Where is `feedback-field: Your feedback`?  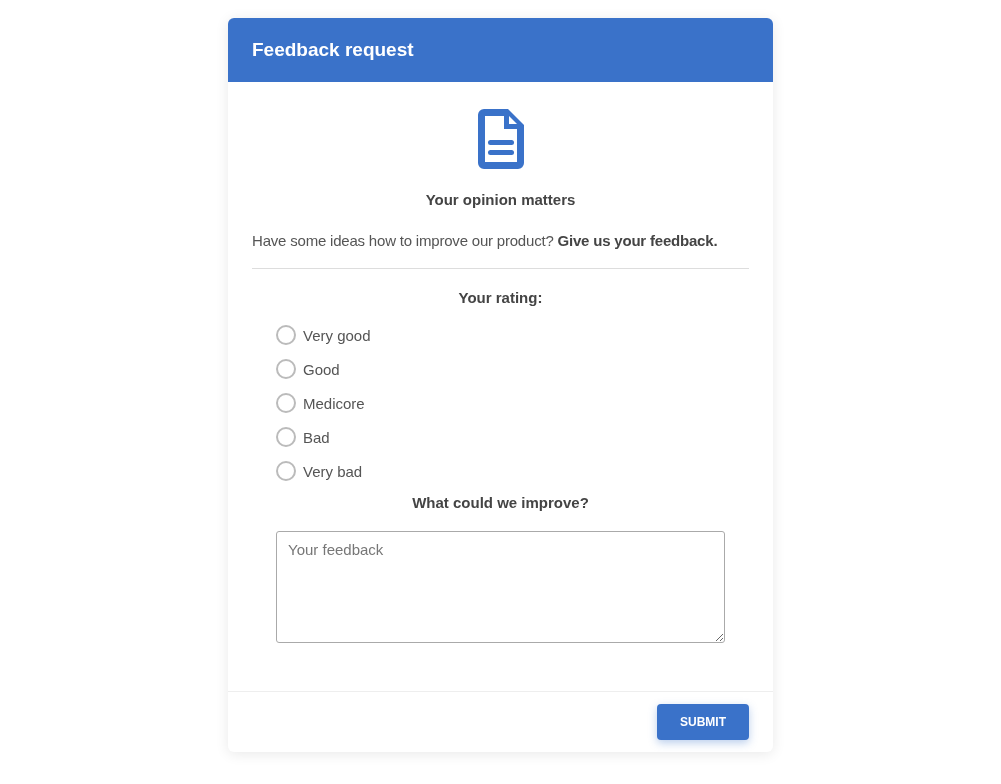
feedback-field: Your feedback is located at coordinates (500, 587).